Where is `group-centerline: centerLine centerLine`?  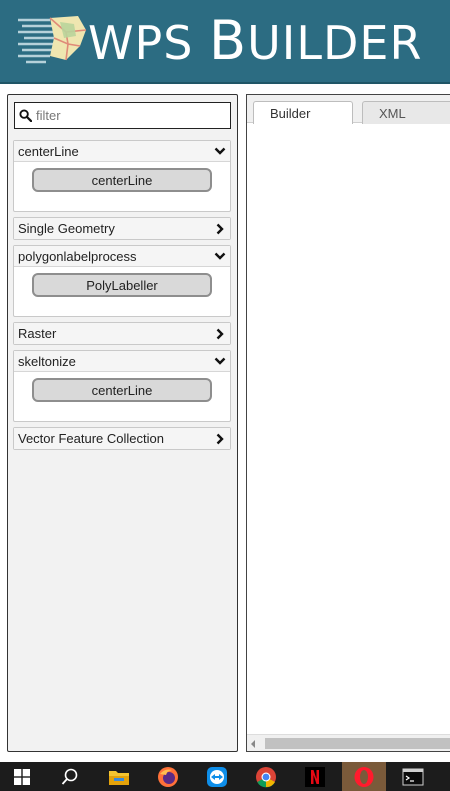 group-centerline: centerLine centerLine is located at coordinates (122, 176).